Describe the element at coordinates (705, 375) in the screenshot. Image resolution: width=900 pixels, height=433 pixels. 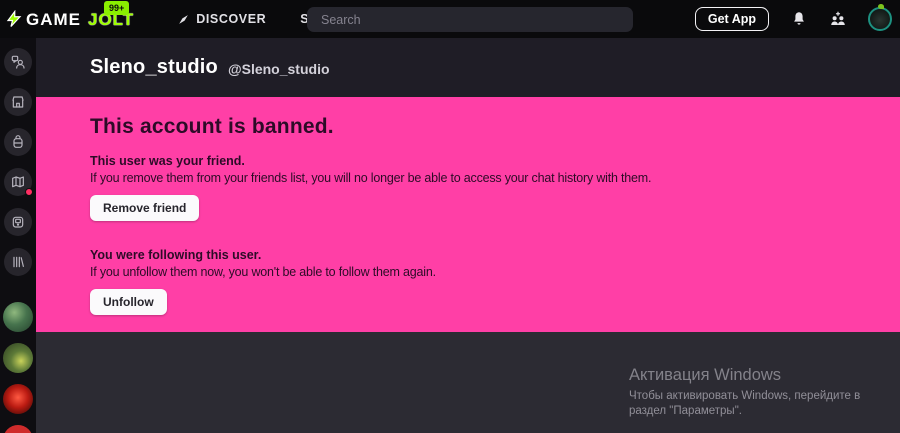
I see `watermark-title: Активация Windows` at that location.